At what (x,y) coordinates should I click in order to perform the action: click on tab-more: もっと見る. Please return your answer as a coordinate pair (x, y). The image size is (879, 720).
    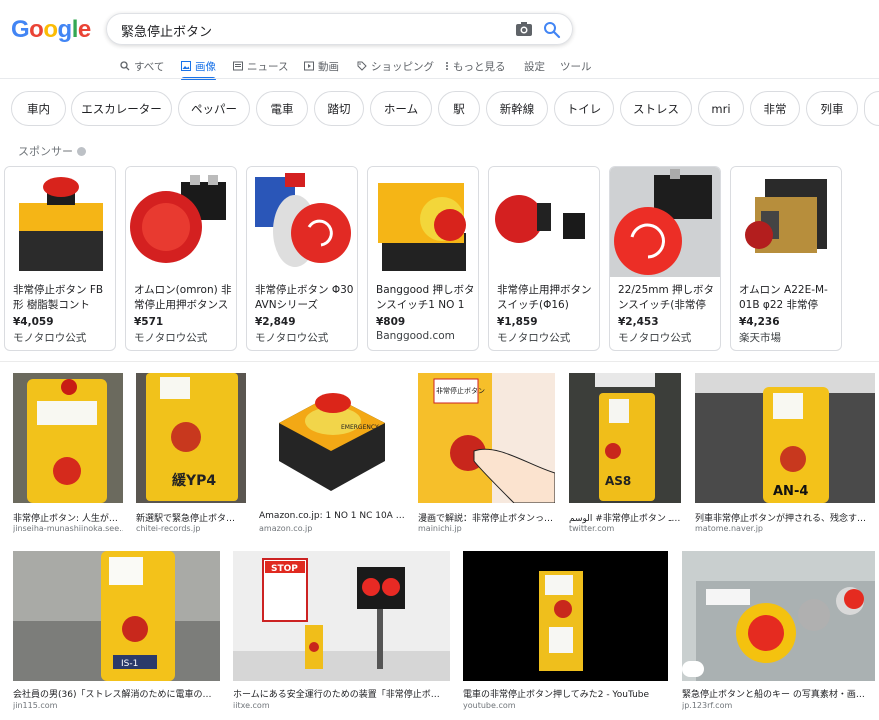
    Looking at the image, I should click on (475, 66).